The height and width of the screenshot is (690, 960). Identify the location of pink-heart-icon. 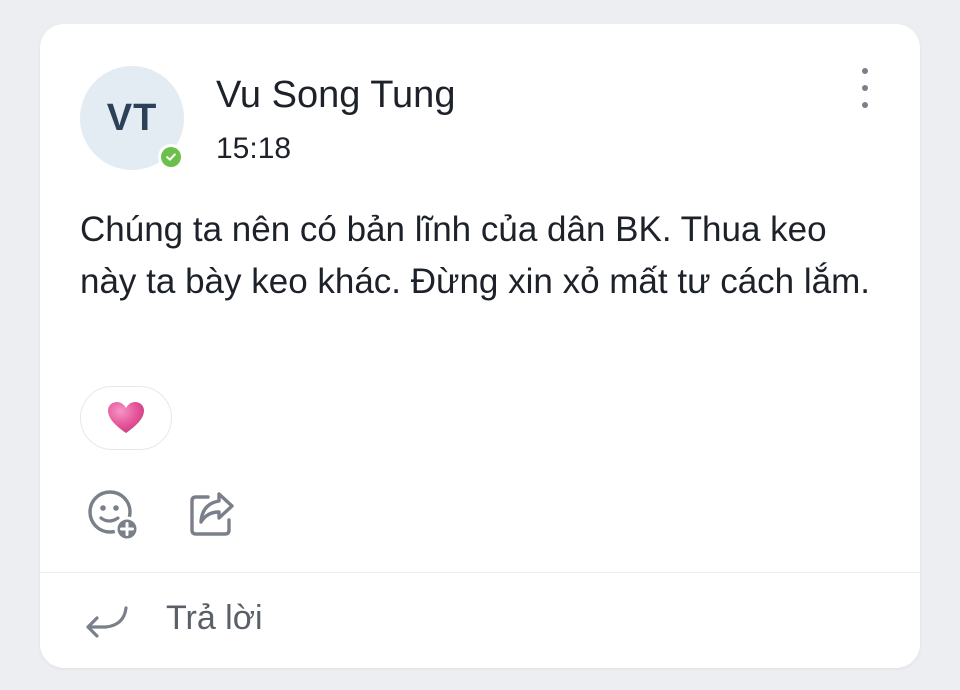
(126, 417).